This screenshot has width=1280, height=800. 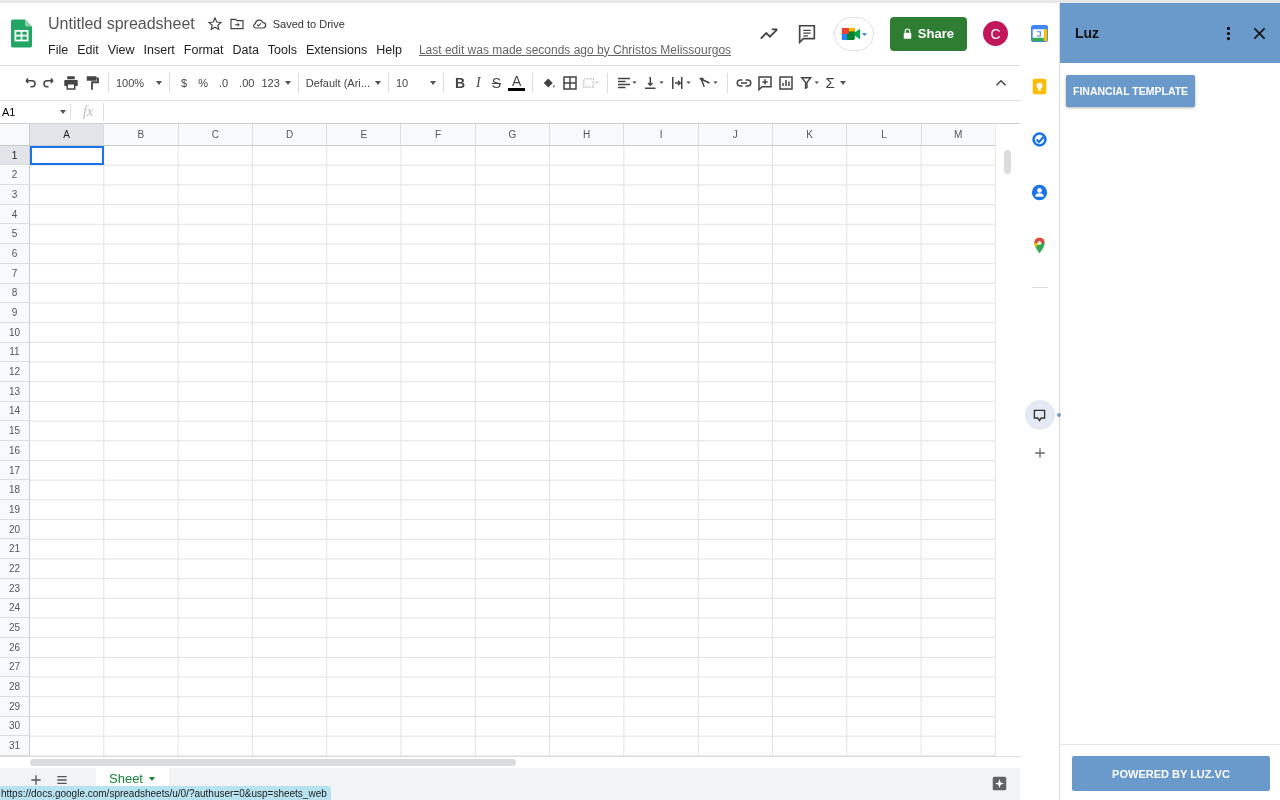 What do you see at coordinates (15, 195) in the screenshot?
I see `row-header: 3` at bounding box center [15, 195].